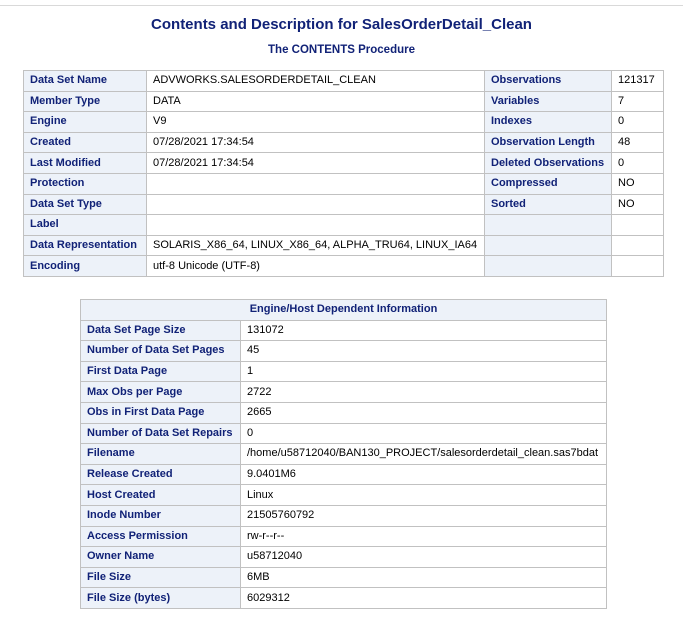 This screenshot has height=624, width=683. I want to click on table-row: Number of Data Set Repairs 0, so click(343, 433).